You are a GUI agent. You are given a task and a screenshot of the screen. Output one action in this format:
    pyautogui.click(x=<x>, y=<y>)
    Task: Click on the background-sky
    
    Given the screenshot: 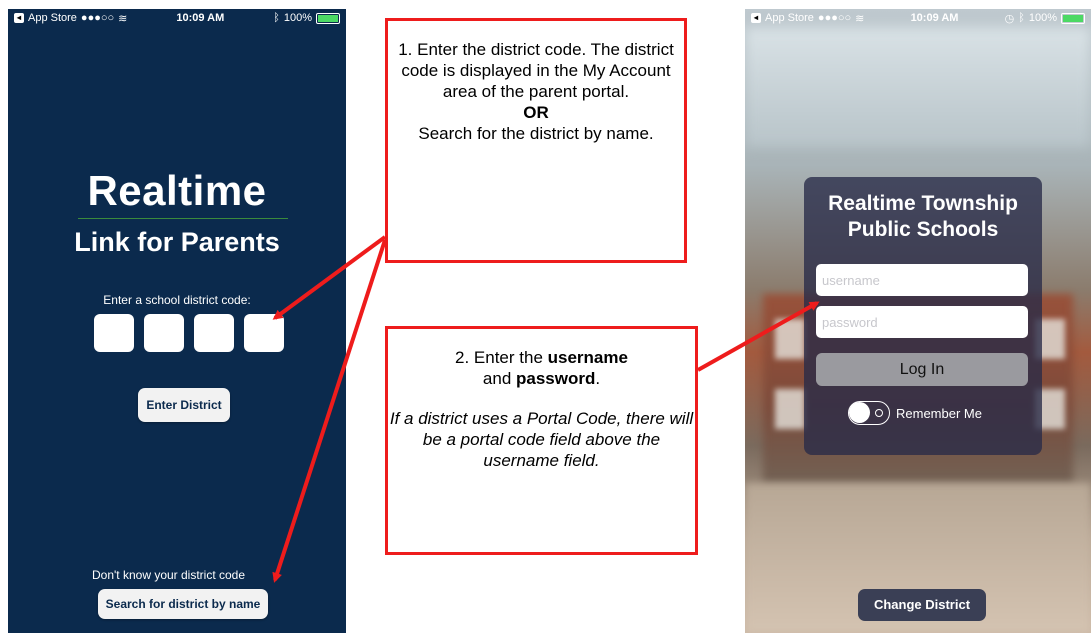 What is the action you would take?
    pyautogui.click(x=918, y=87)
    